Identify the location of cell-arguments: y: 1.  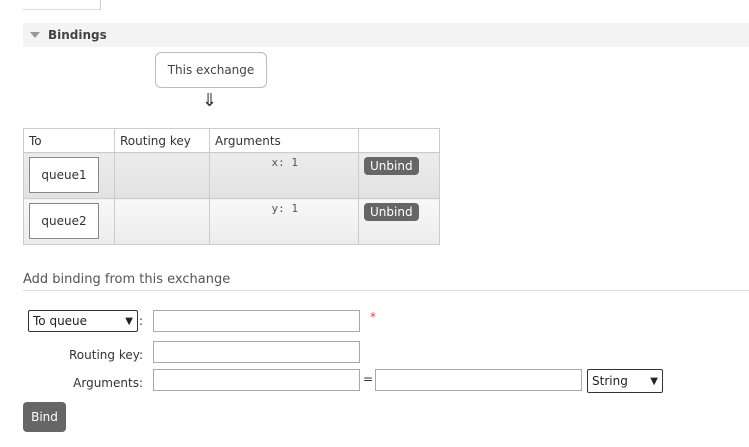
(284, 221).